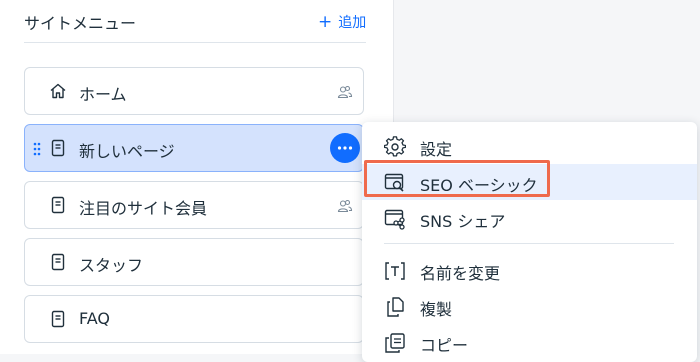  What do you see at coordinates (395, 147) in the screenshot?
I see `gear-icon` at bounding box center [395, 147].